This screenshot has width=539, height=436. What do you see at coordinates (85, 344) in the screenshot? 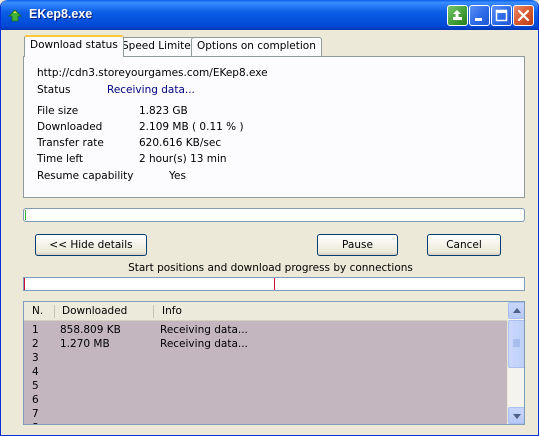
I see `row-downloaded: 1.270 MB` at bounding box center [85, 344].